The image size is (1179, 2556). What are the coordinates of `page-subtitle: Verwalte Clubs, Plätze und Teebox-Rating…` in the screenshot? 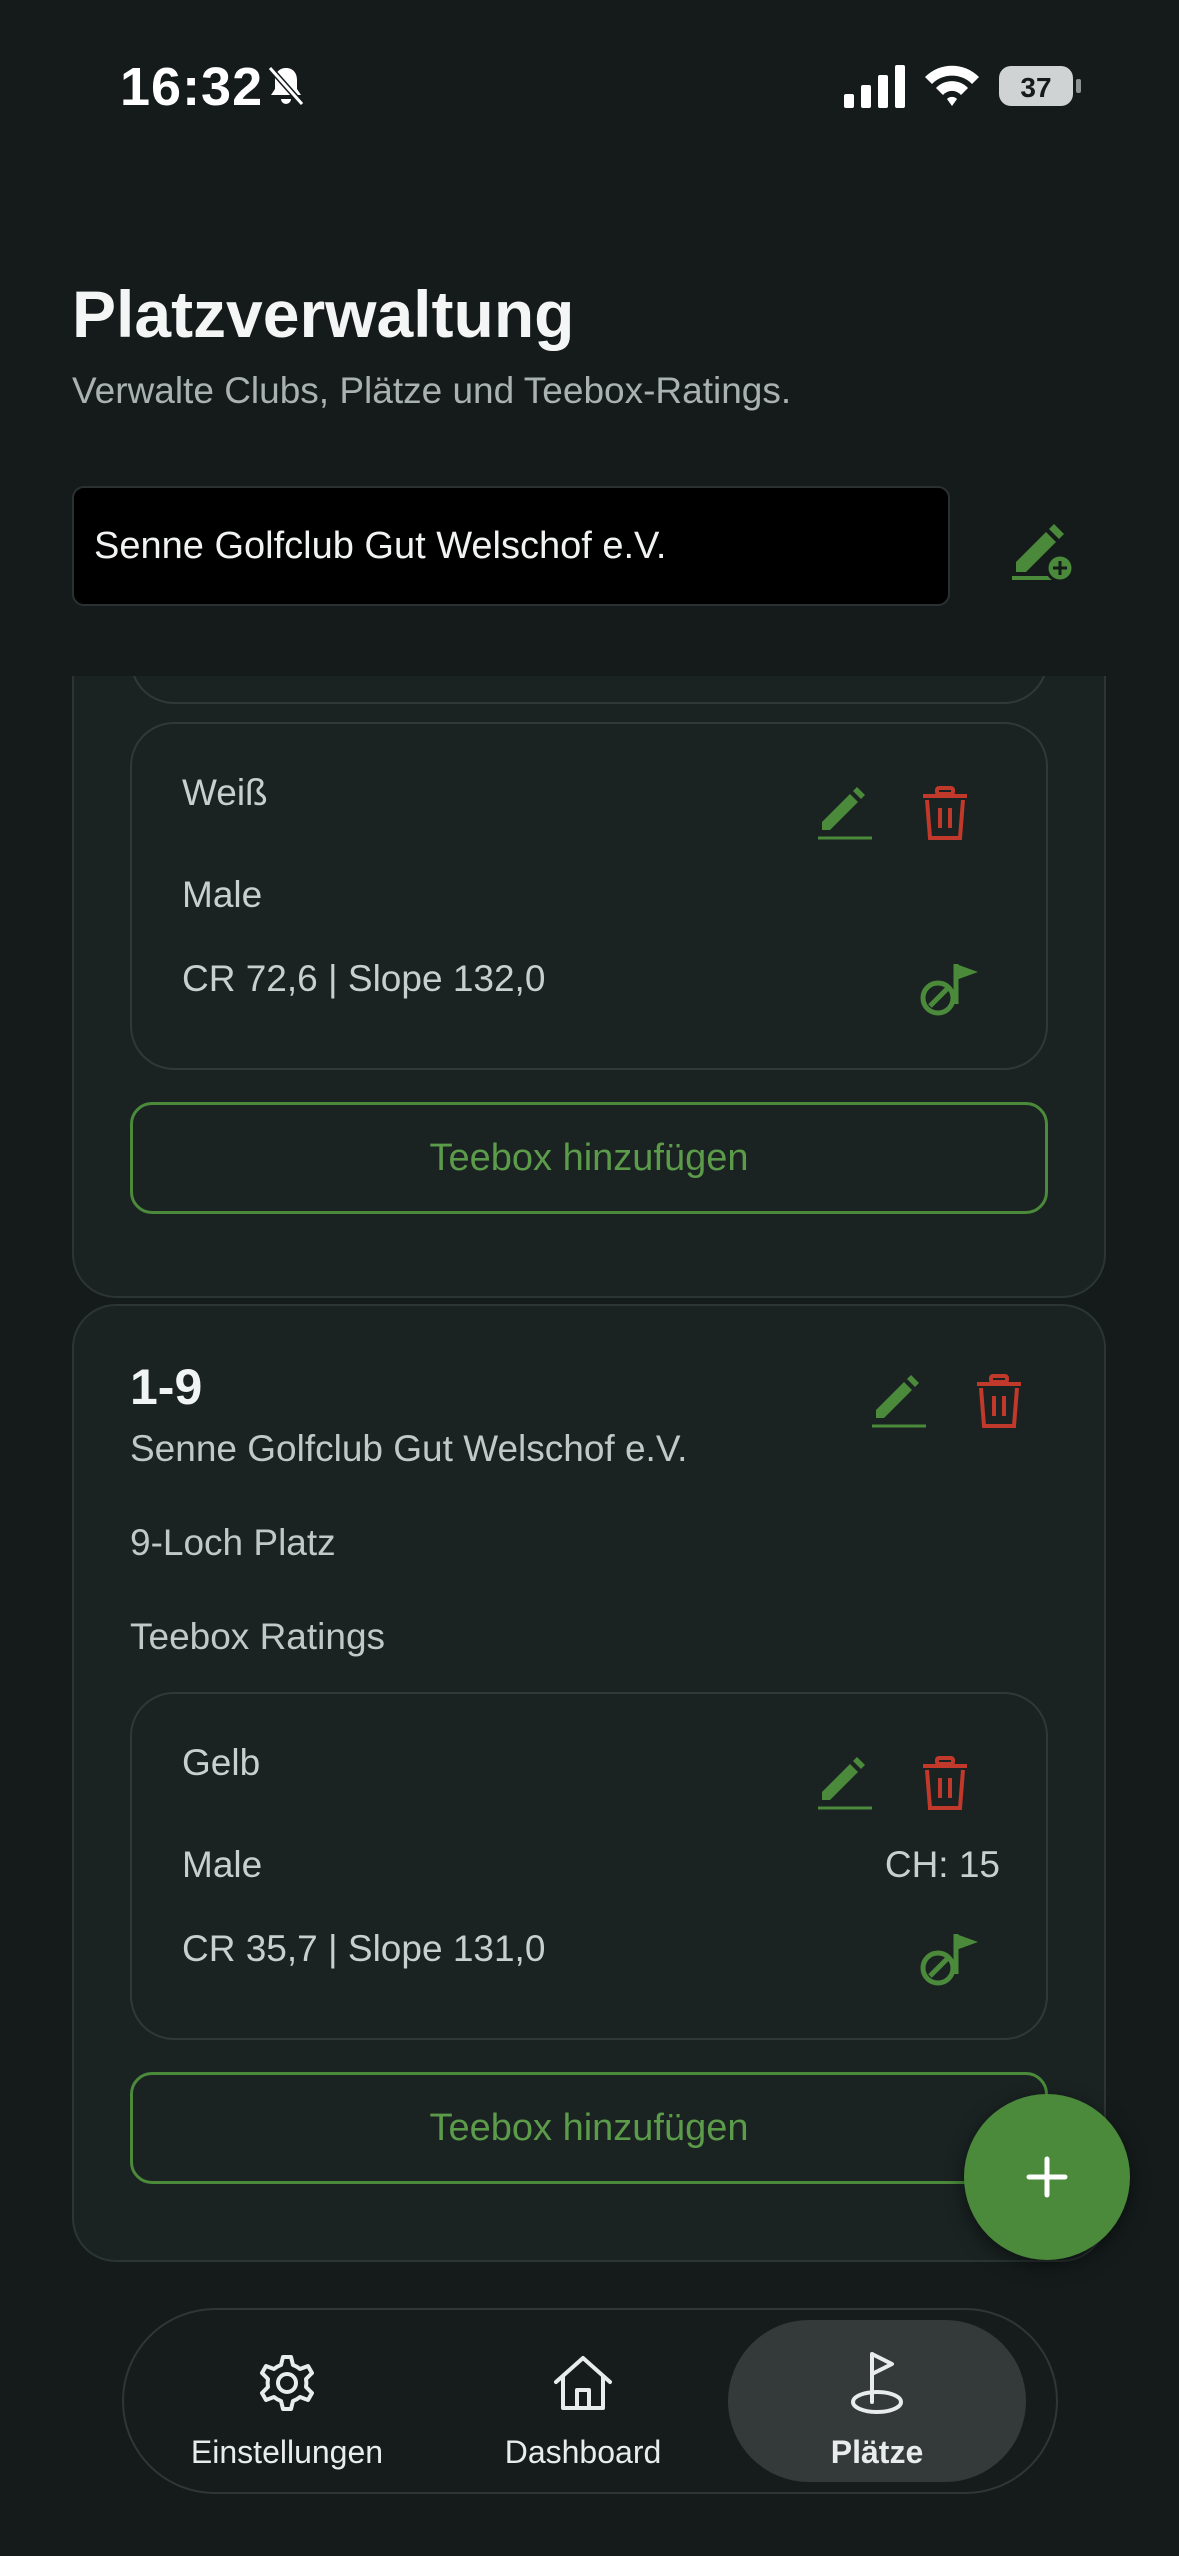 It's located at (432, 390).